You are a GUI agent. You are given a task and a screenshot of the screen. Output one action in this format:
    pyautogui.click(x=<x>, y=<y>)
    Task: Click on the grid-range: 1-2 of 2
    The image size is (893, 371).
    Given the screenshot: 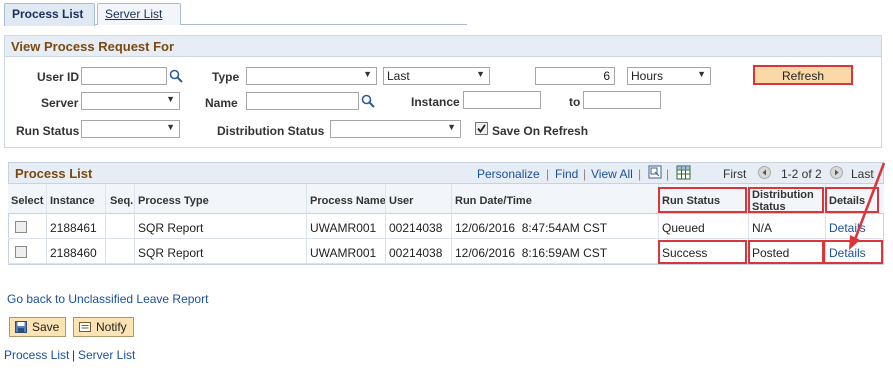 What is the action you would take?
    pyautogui.click(x=801, y=174)
    